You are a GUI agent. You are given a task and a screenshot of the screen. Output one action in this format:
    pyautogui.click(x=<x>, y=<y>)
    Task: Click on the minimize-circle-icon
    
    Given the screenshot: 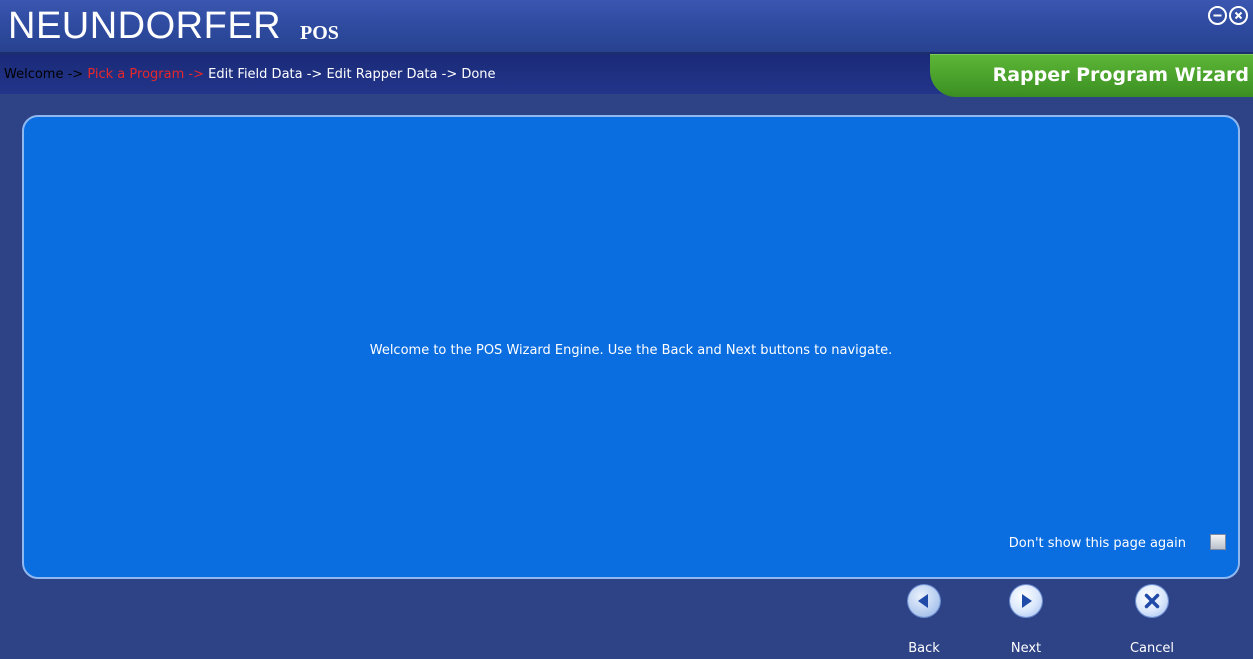 What is the action you would take?
    pyautogui.click(x=1217, y=15)
    